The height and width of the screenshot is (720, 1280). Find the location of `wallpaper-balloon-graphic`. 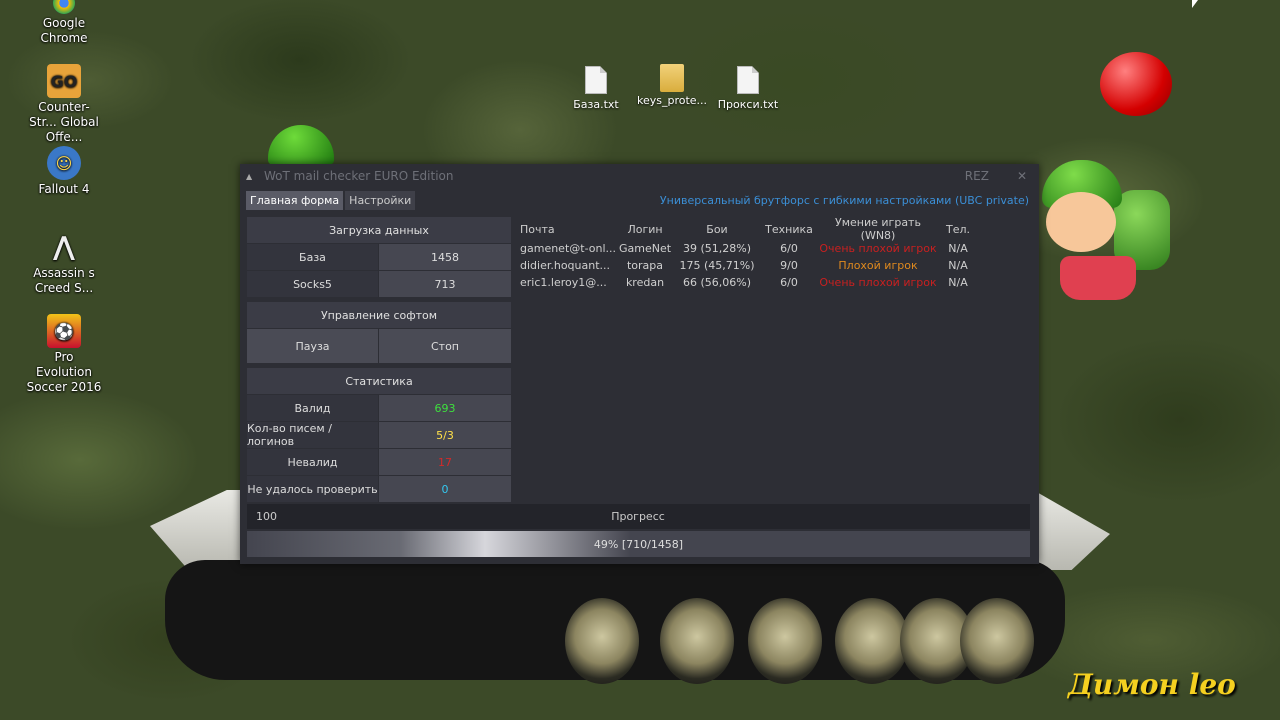

wallpaper-balloon-graphic is located at coordinates (1136, 84).